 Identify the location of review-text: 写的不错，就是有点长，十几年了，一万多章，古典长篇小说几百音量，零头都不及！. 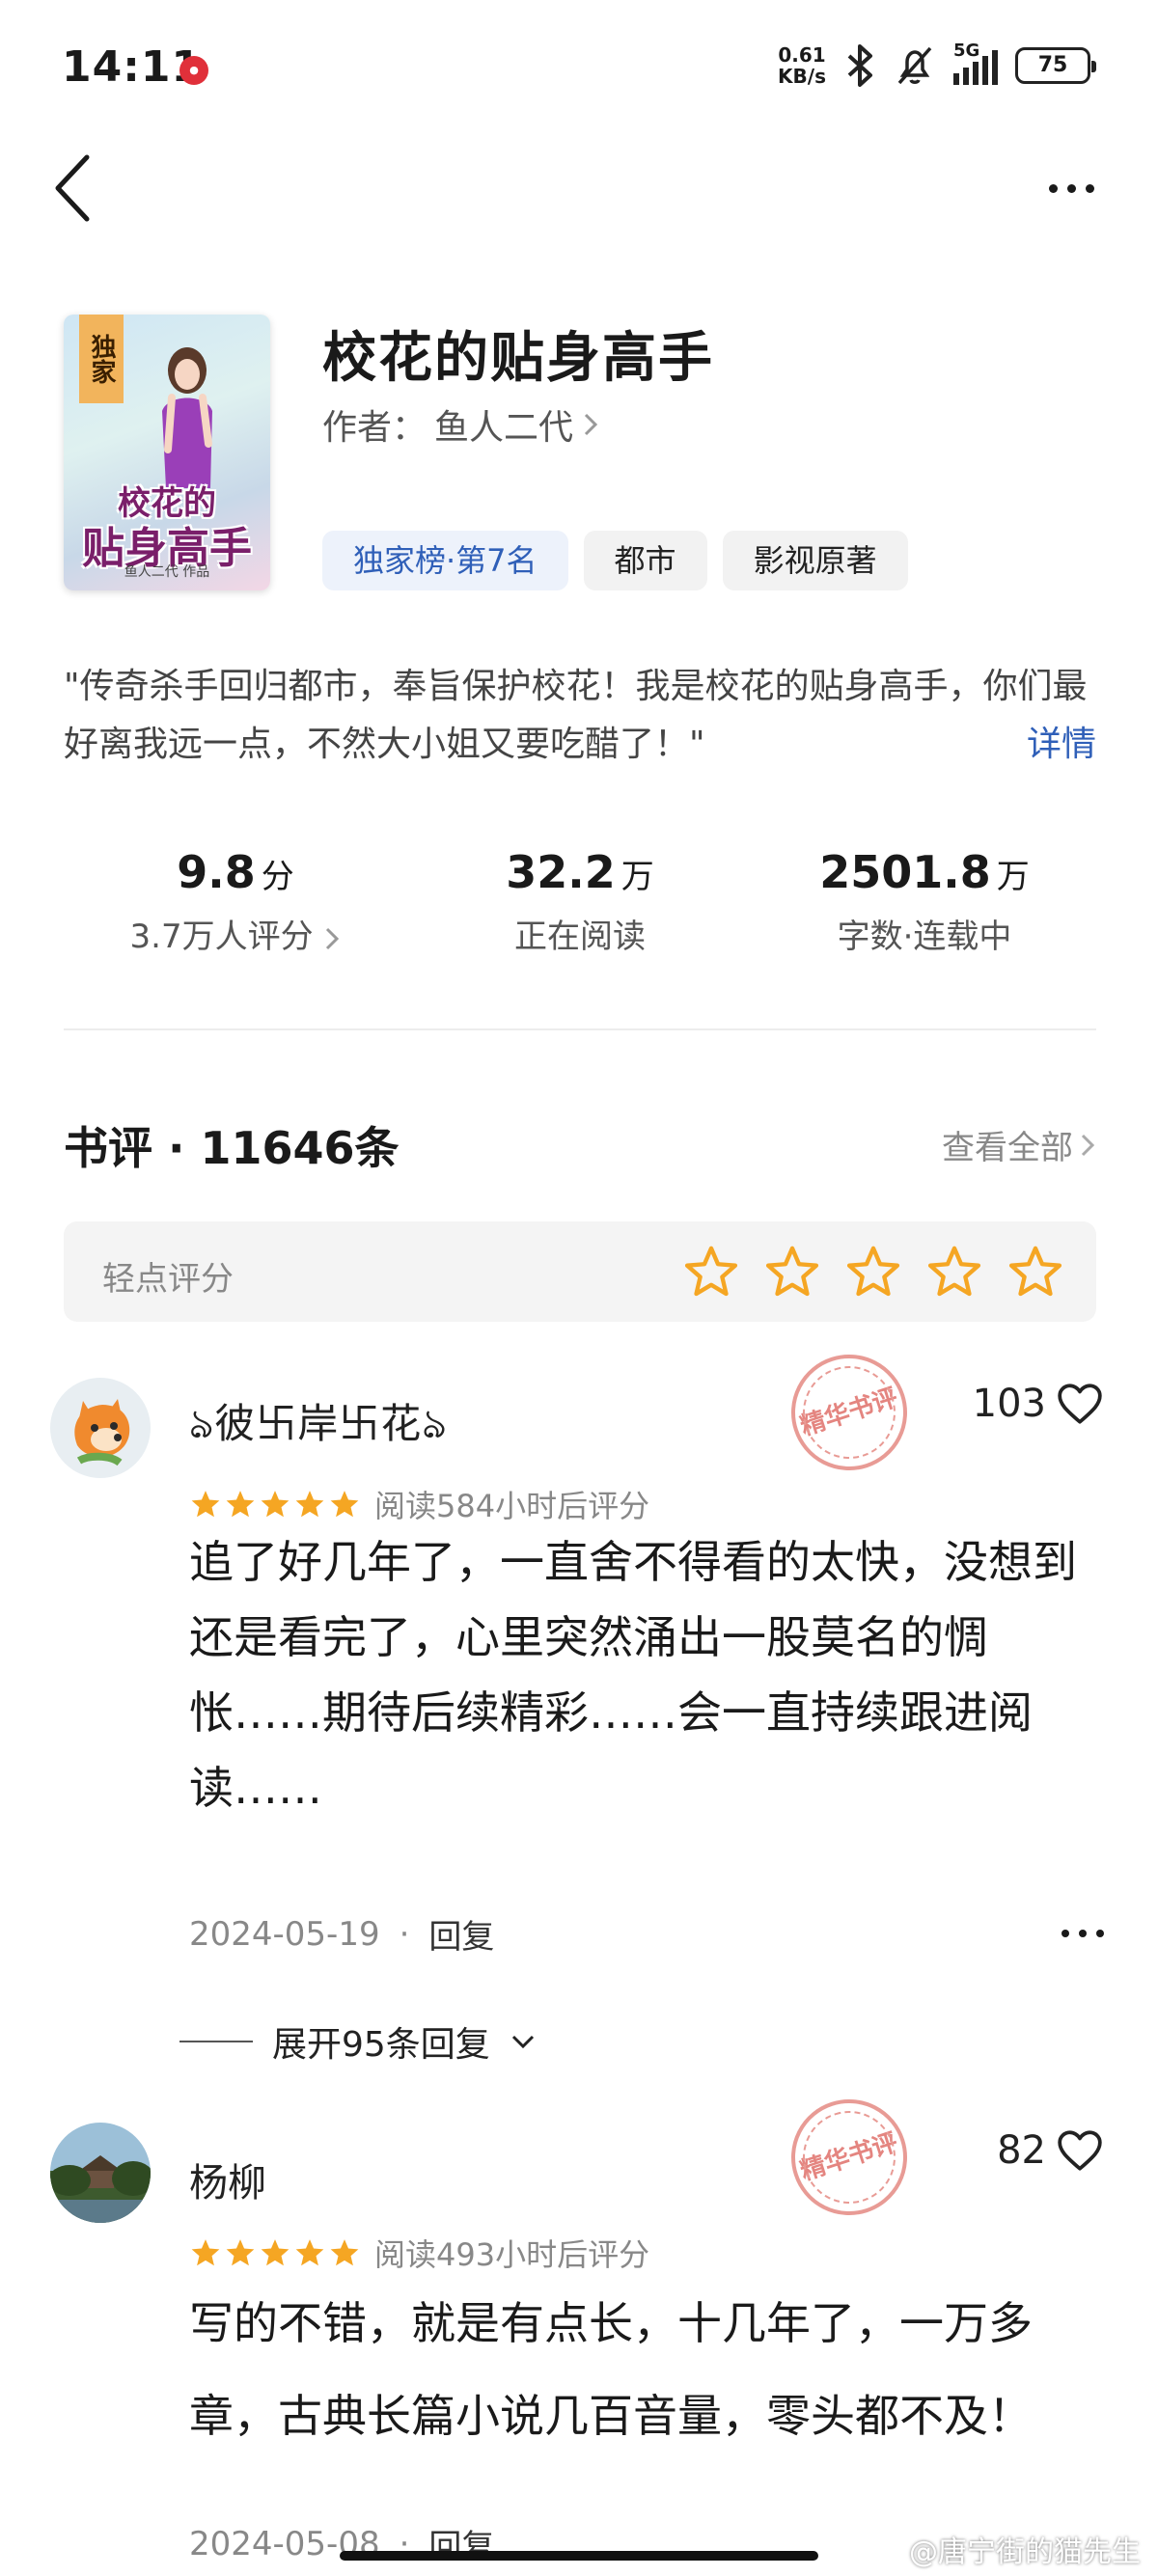
(647, 2369).